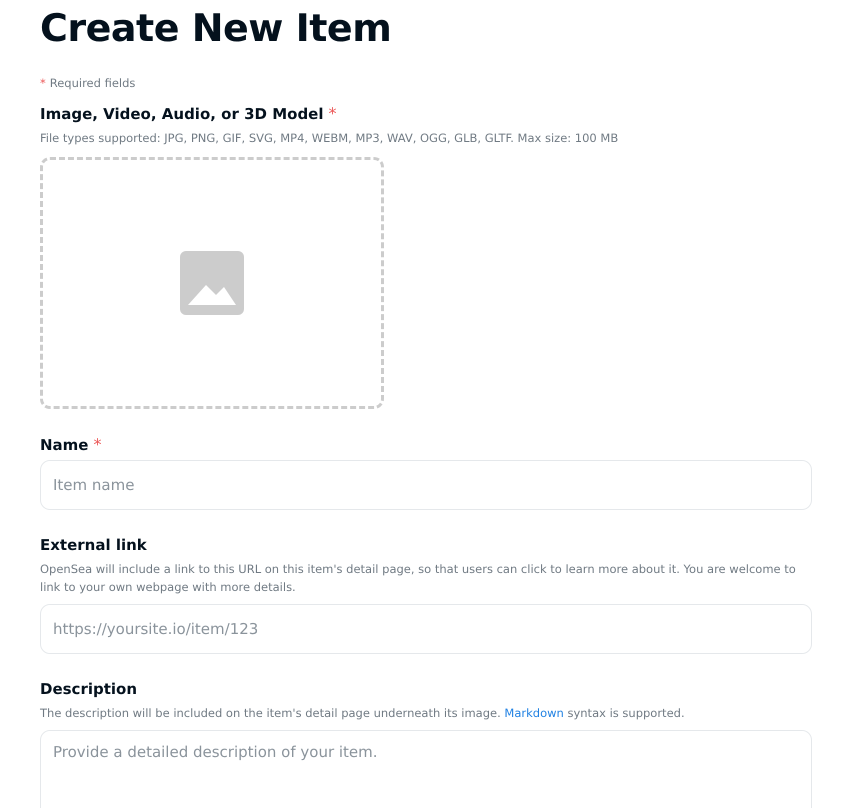  Describe the element at coordinates (534, 713) in the screenshot. I see `markdown-link: Markdown` at that location.